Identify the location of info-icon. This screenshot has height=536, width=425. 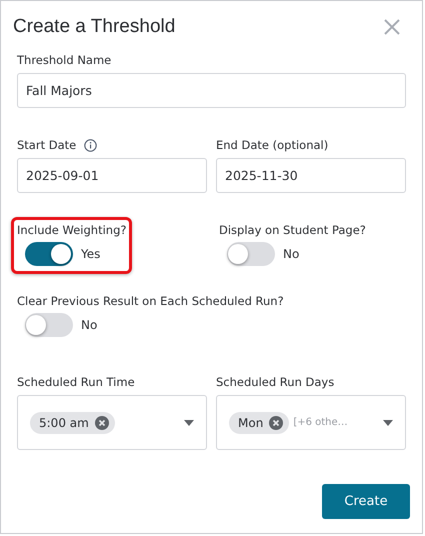
(91, 145).